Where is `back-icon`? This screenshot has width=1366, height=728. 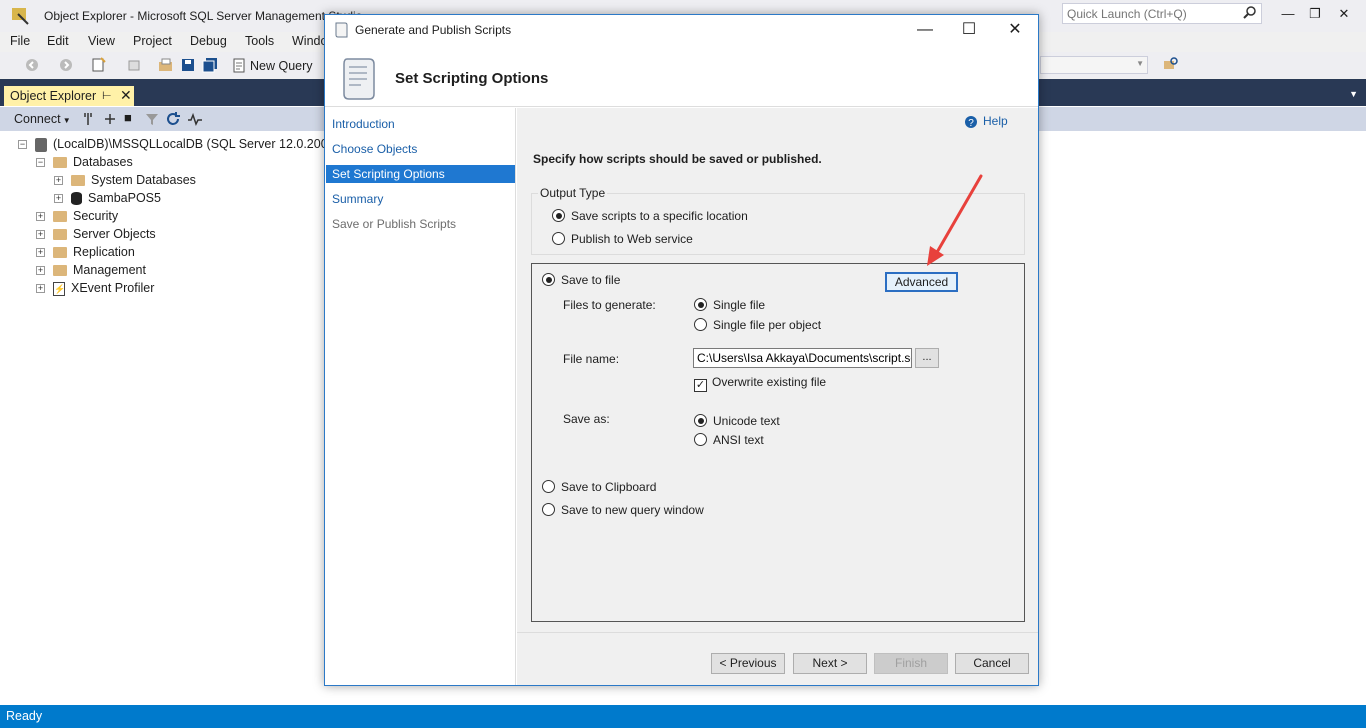
back-icon is located at coordinates (32, 65).